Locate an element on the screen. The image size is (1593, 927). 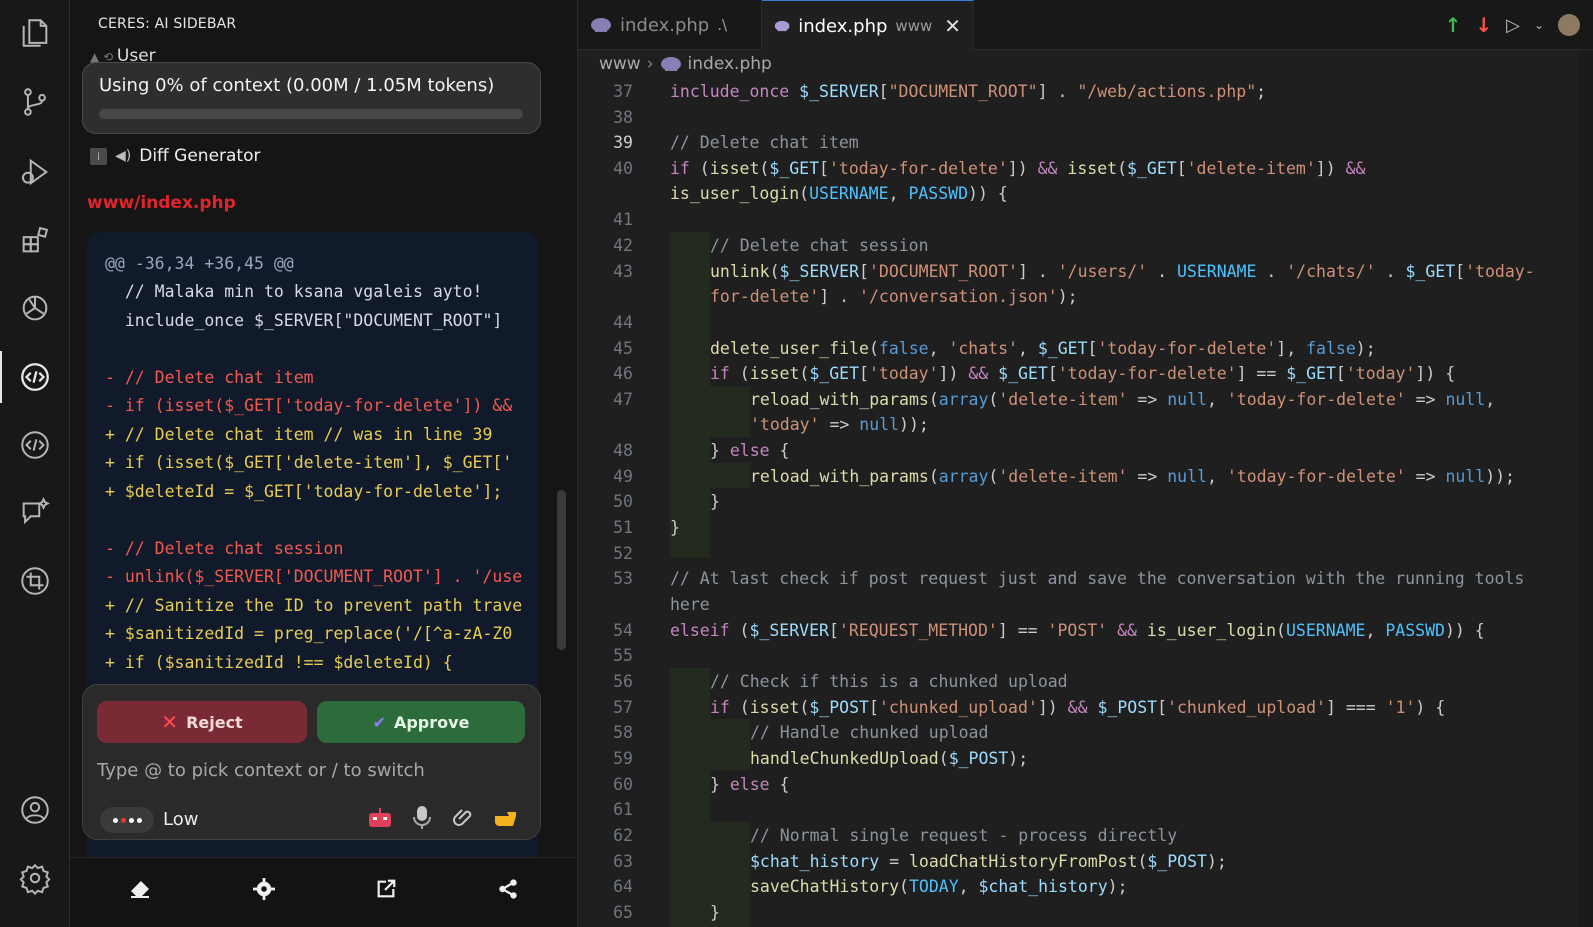
diff-line: include_once $_SERVER["DOCUMENT_ROOT"] is located at coordinates (304, 320).